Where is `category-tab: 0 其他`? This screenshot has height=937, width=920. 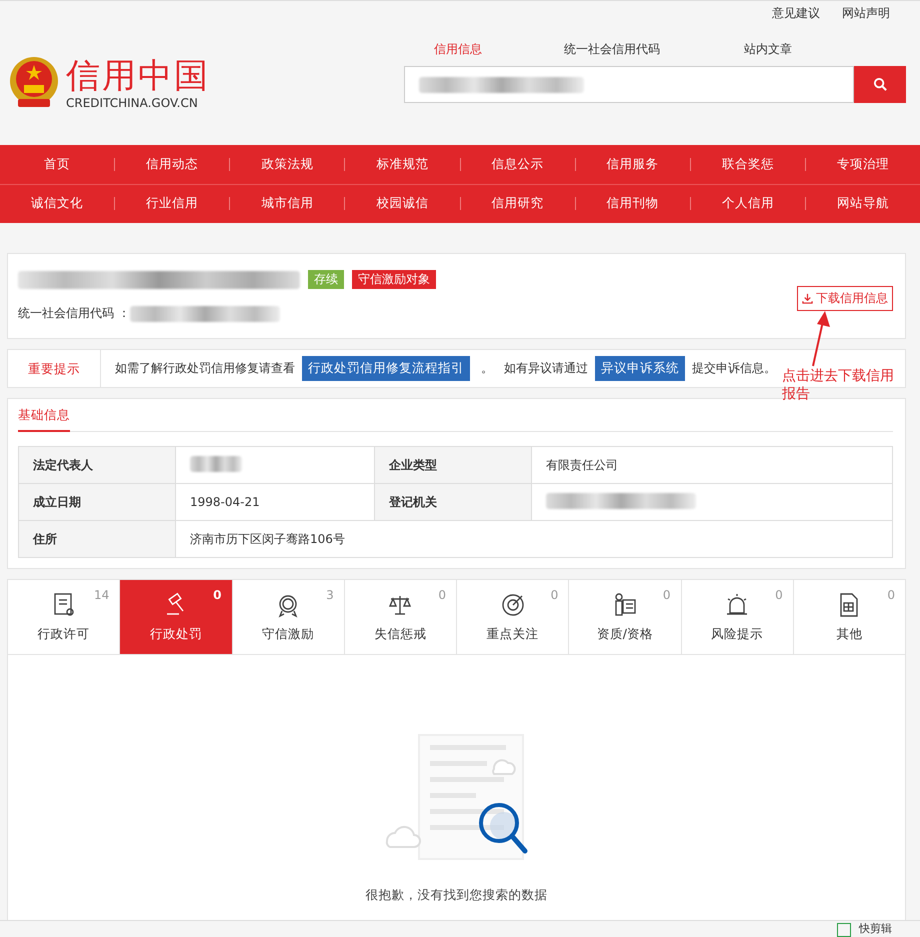
category-tab: 0 其他 is located at coordinates (849, 617).